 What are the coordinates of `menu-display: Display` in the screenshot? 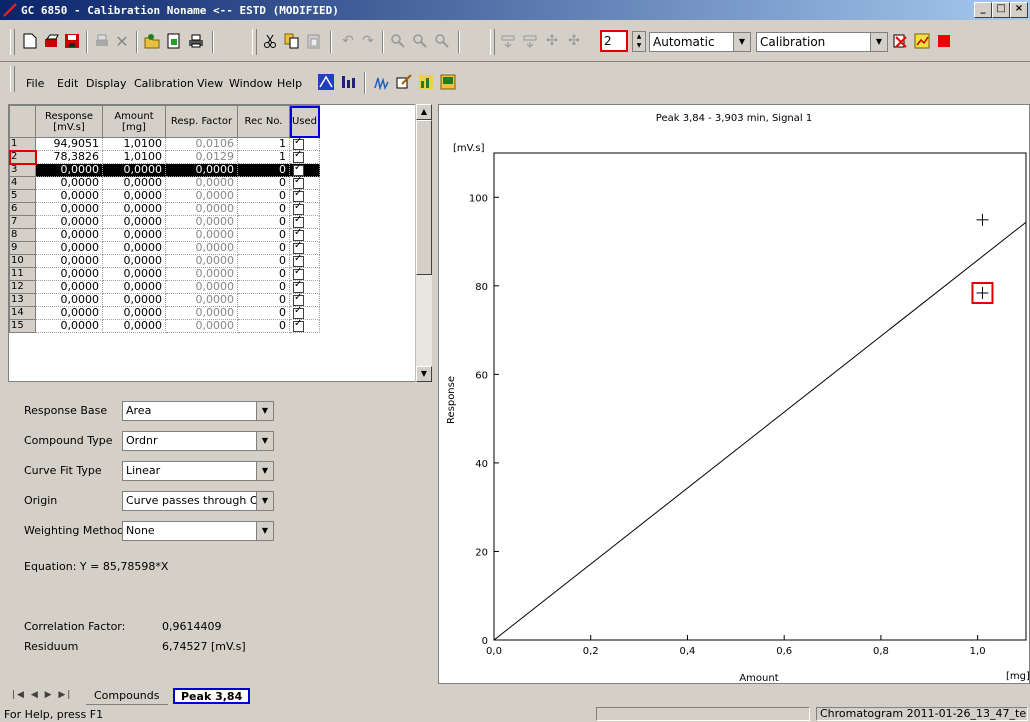 It's located at (106, 83).